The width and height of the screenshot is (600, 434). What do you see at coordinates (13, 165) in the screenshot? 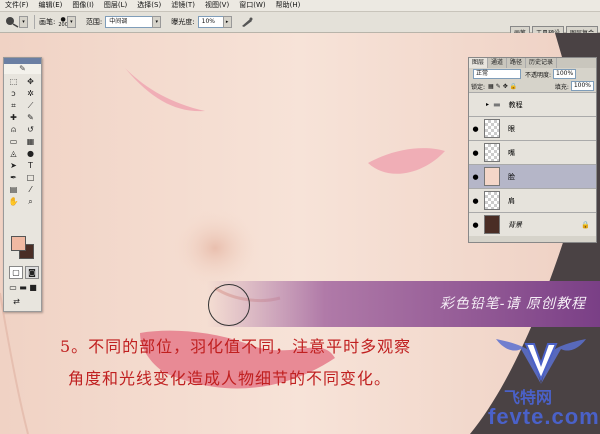
I see `path-select-icon: ➤` at bounding box center [13, 165].